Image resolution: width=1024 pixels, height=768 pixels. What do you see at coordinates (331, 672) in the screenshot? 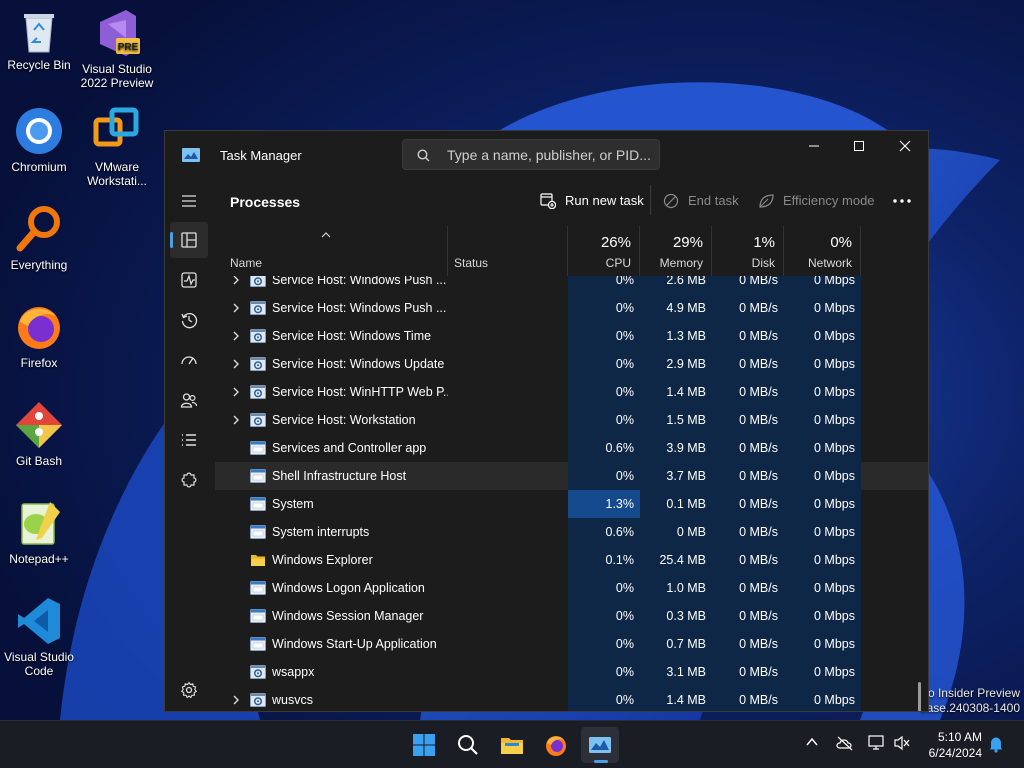
I see `process-name-cell: wsappx` at bounding box center [331, 672].